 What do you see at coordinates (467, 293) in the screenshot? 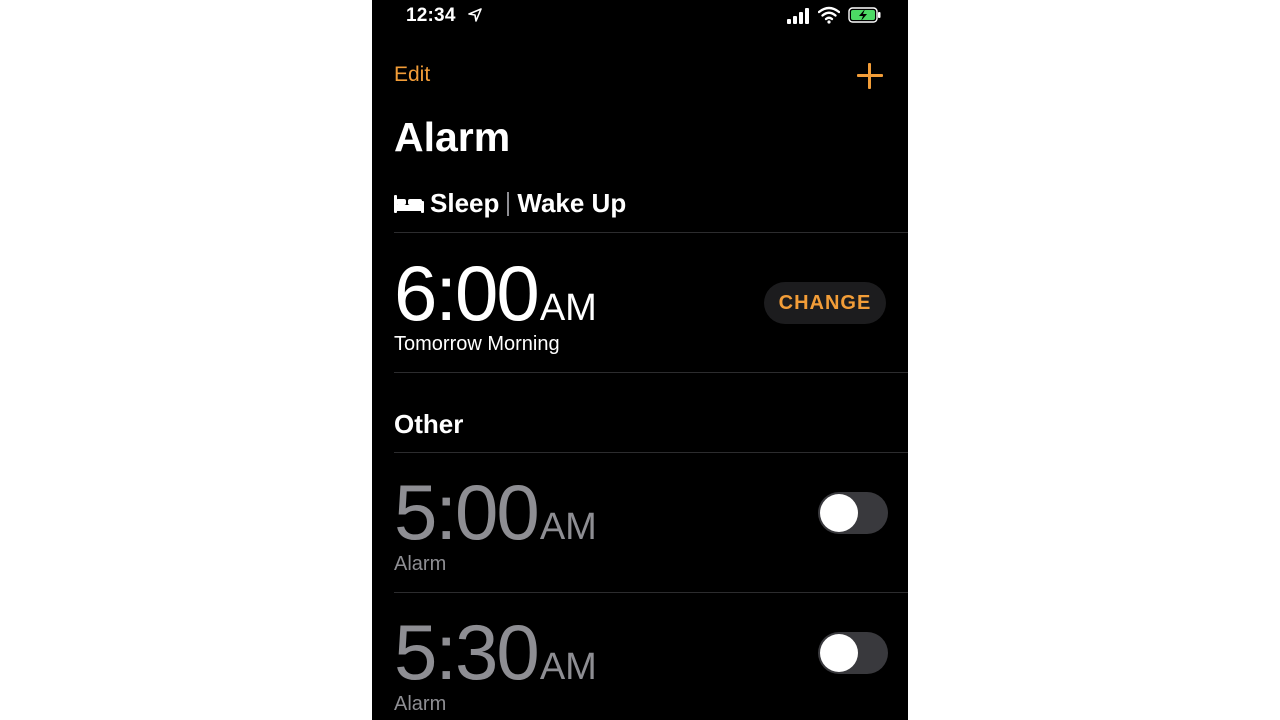
I see `alarm-time: 6:00` at bounding box center [467, 293].